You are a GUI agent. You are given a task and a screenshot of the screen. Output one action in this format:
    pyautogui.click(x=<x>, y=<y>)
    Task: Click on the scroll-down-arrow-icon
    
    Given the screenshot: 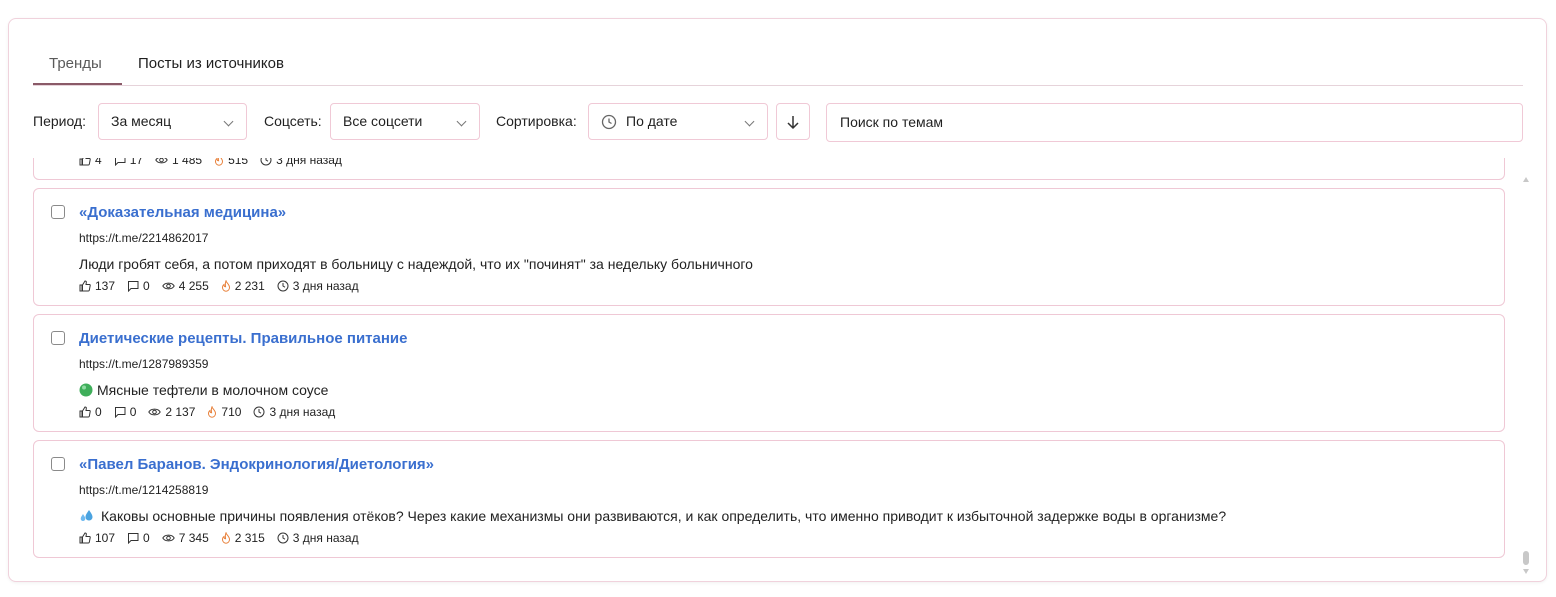 What is the action you would take?
    pyautogui.click(x=1526, y=571)
    